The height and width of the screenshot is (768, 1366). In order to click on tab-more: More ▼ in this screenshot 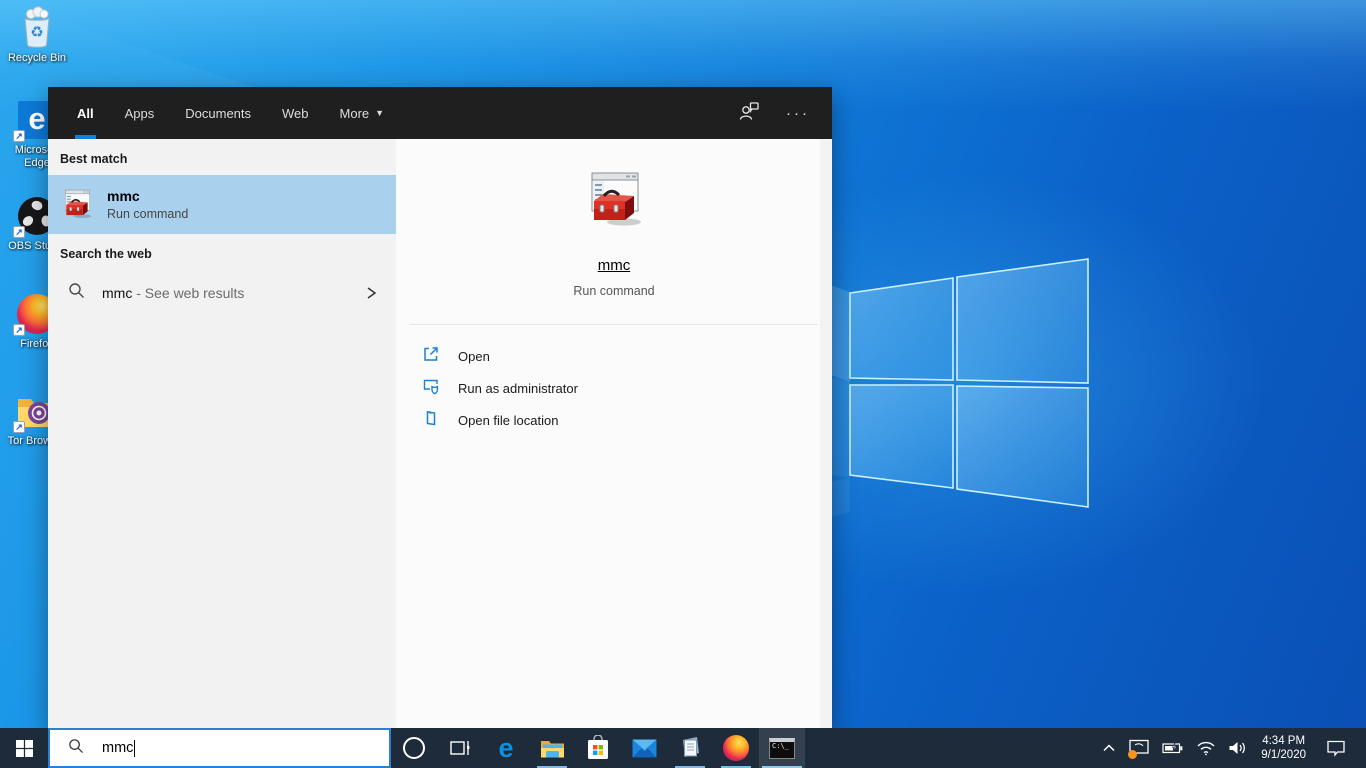, I will do `click(362, 113)`.